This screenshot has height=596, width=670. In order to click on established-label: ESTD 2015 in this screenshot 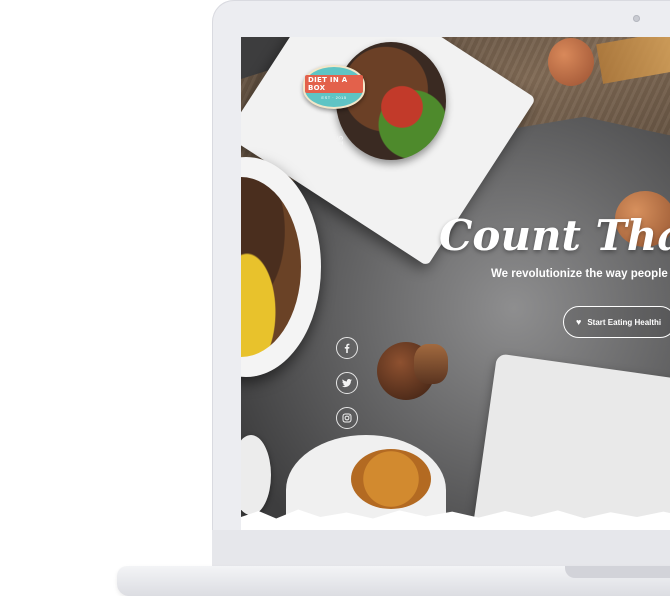, I will do `click(340, 159)`.